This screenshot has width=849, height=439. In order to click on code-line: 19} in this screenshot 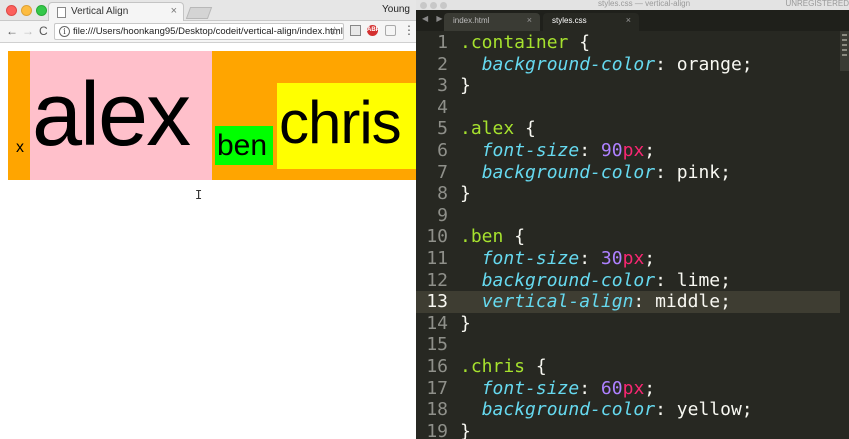, I will do `click(628, 430)`.